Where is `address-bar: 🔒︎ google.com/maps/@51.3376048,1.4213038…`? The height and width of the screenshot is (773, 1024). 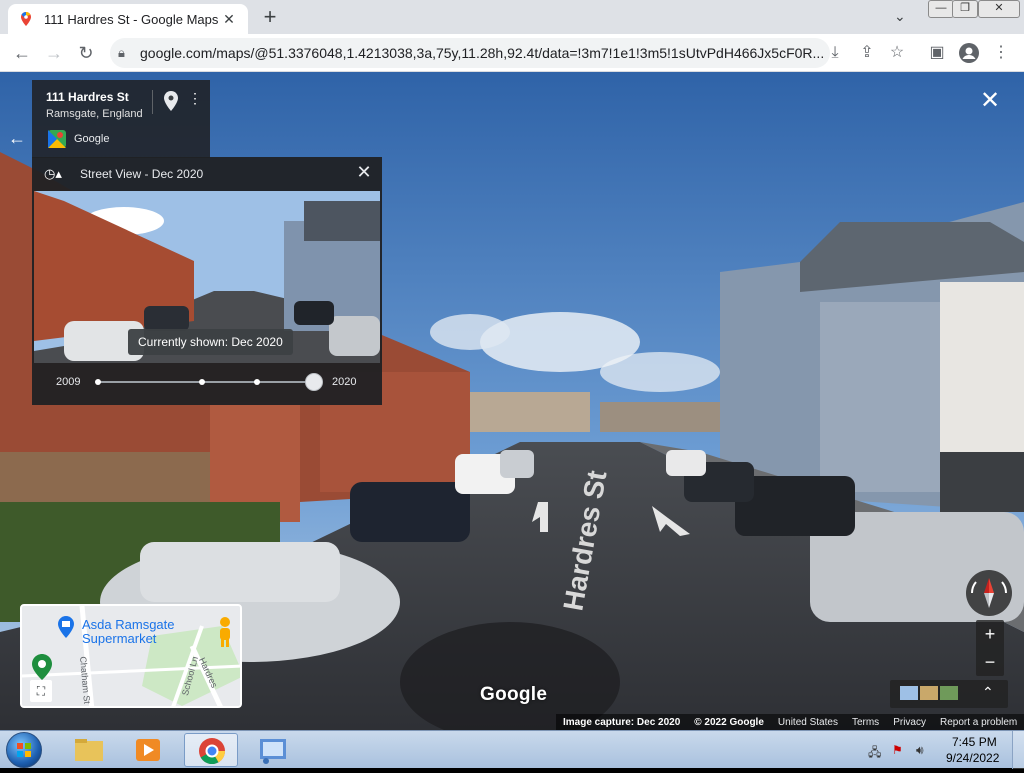
address-bar: 🔒︎ google.com/maps/@51.3376048,1.4213038… is located at coordinates (470, 53).